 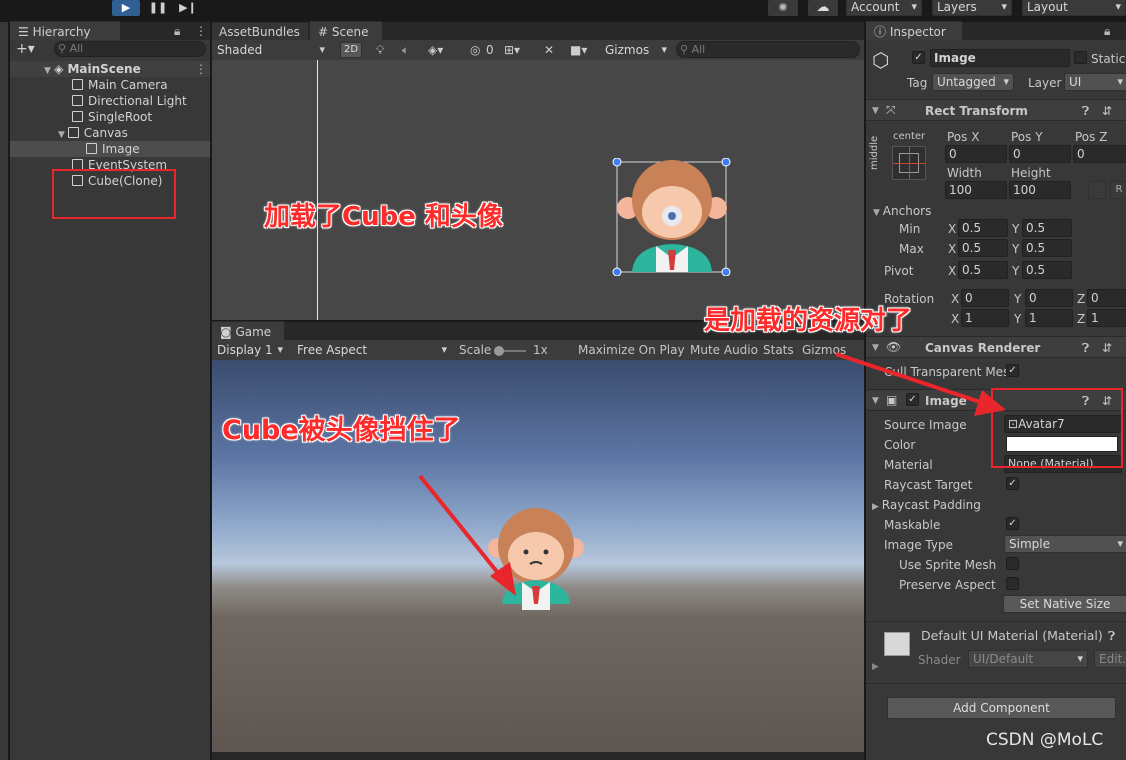 What do you see at coordinates (1001, 708) in the screenshot?
I see `add-component-button: Add Component` at bounding box center [1001, 708].